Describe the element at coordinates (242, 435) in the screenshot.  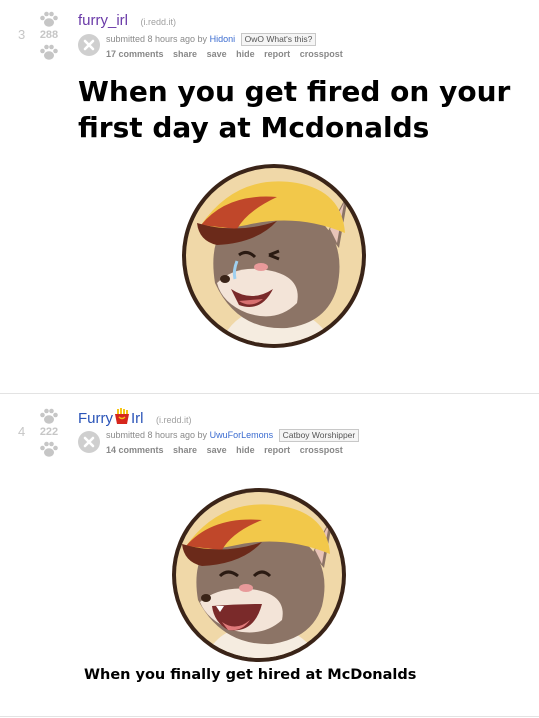
I see `author-link: UwuForLemons` at that location.